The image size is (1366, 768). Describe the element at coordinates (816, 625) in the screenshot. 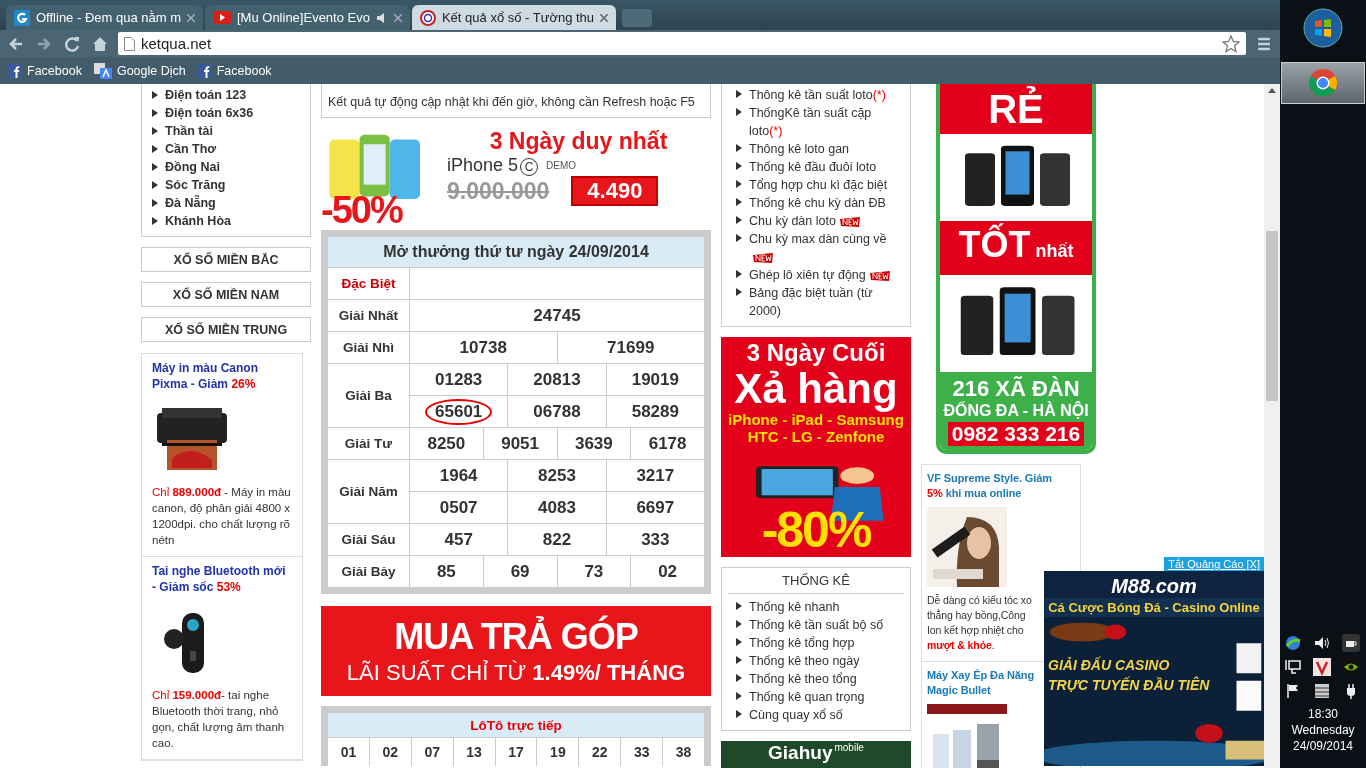

I see `stats-link: Thống kê tần suất bộ số` at that location.